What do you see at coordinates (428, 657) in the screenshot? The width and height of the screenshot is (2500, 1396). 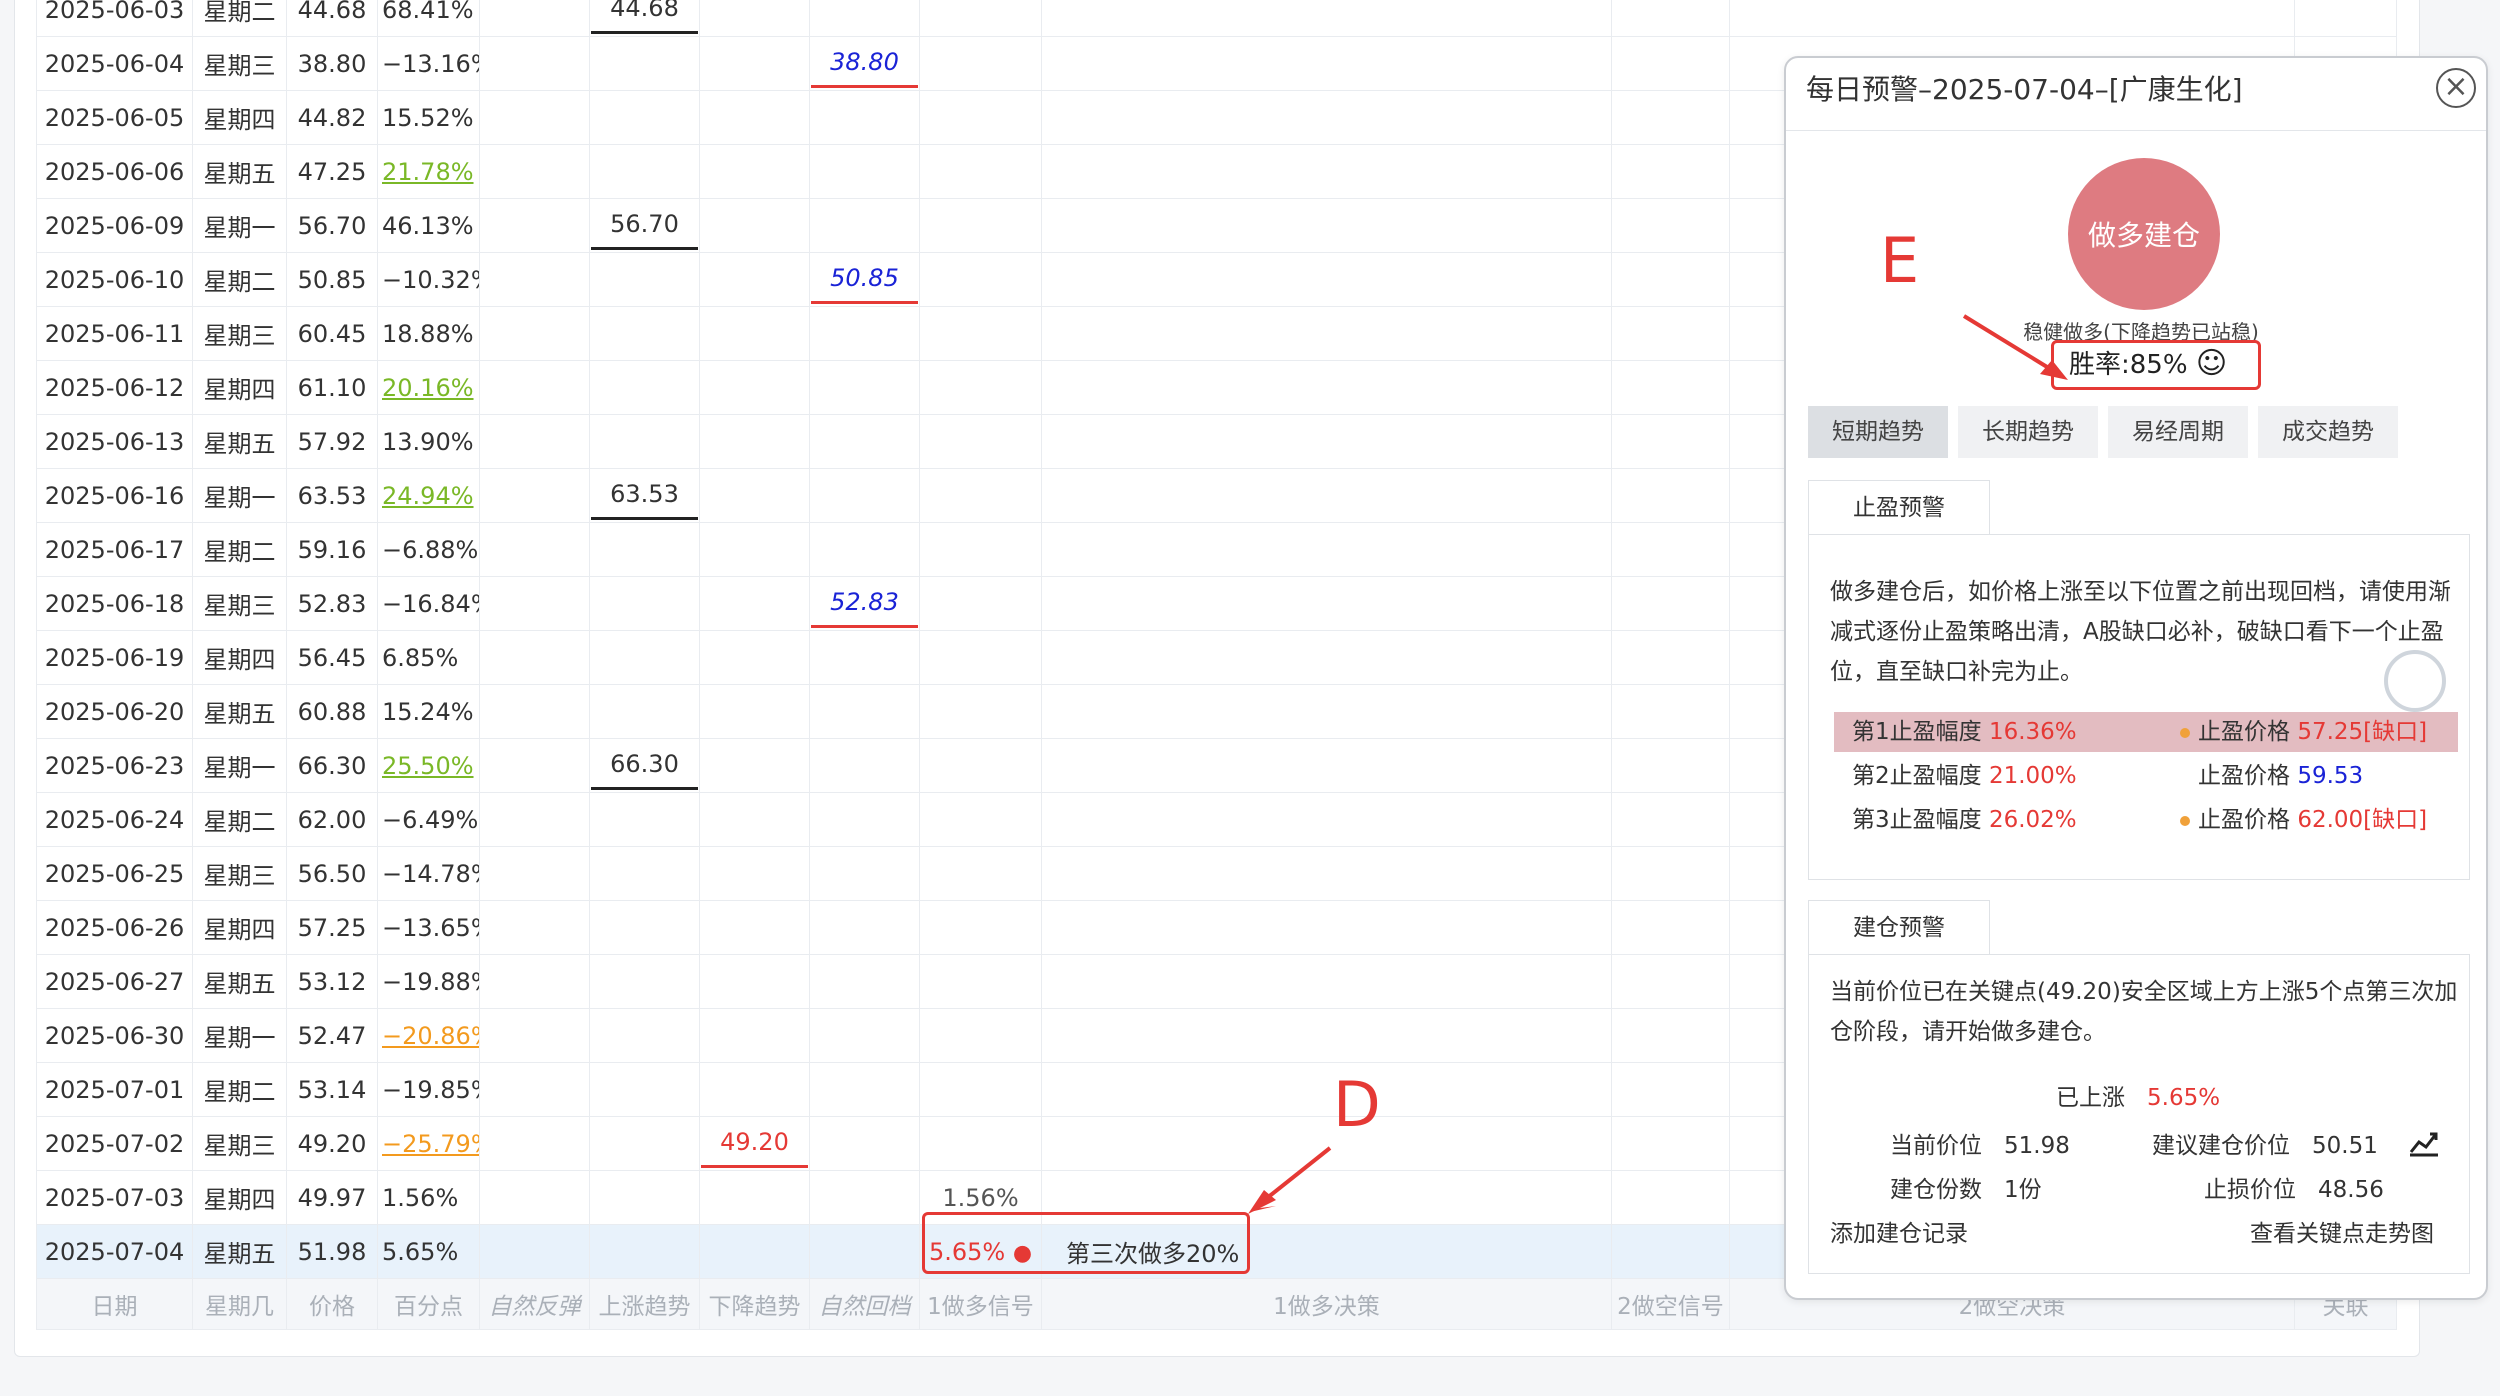 I see `cell-percent: 6.85%` at bounding box center [428, 657].